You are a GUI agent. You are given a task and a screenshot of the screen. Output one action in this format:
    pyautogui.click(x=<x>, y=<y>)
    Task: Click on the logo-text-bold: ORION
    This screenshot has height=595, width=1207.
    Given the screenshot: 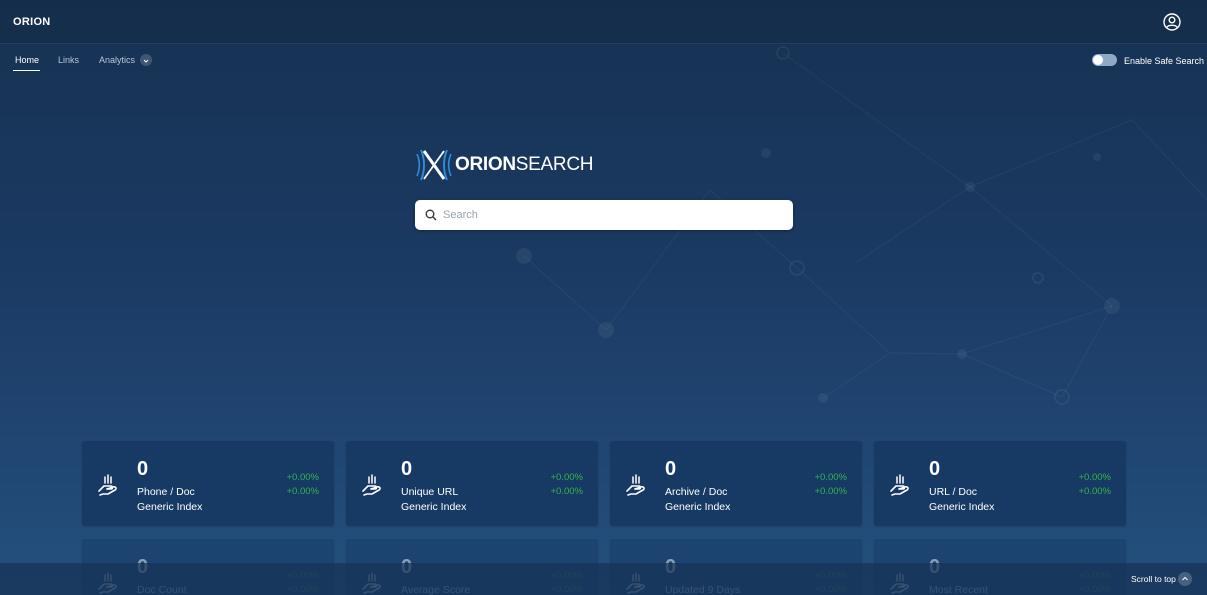 What is the action you would take?
    pyautogui.click(x=485, y=164)
    